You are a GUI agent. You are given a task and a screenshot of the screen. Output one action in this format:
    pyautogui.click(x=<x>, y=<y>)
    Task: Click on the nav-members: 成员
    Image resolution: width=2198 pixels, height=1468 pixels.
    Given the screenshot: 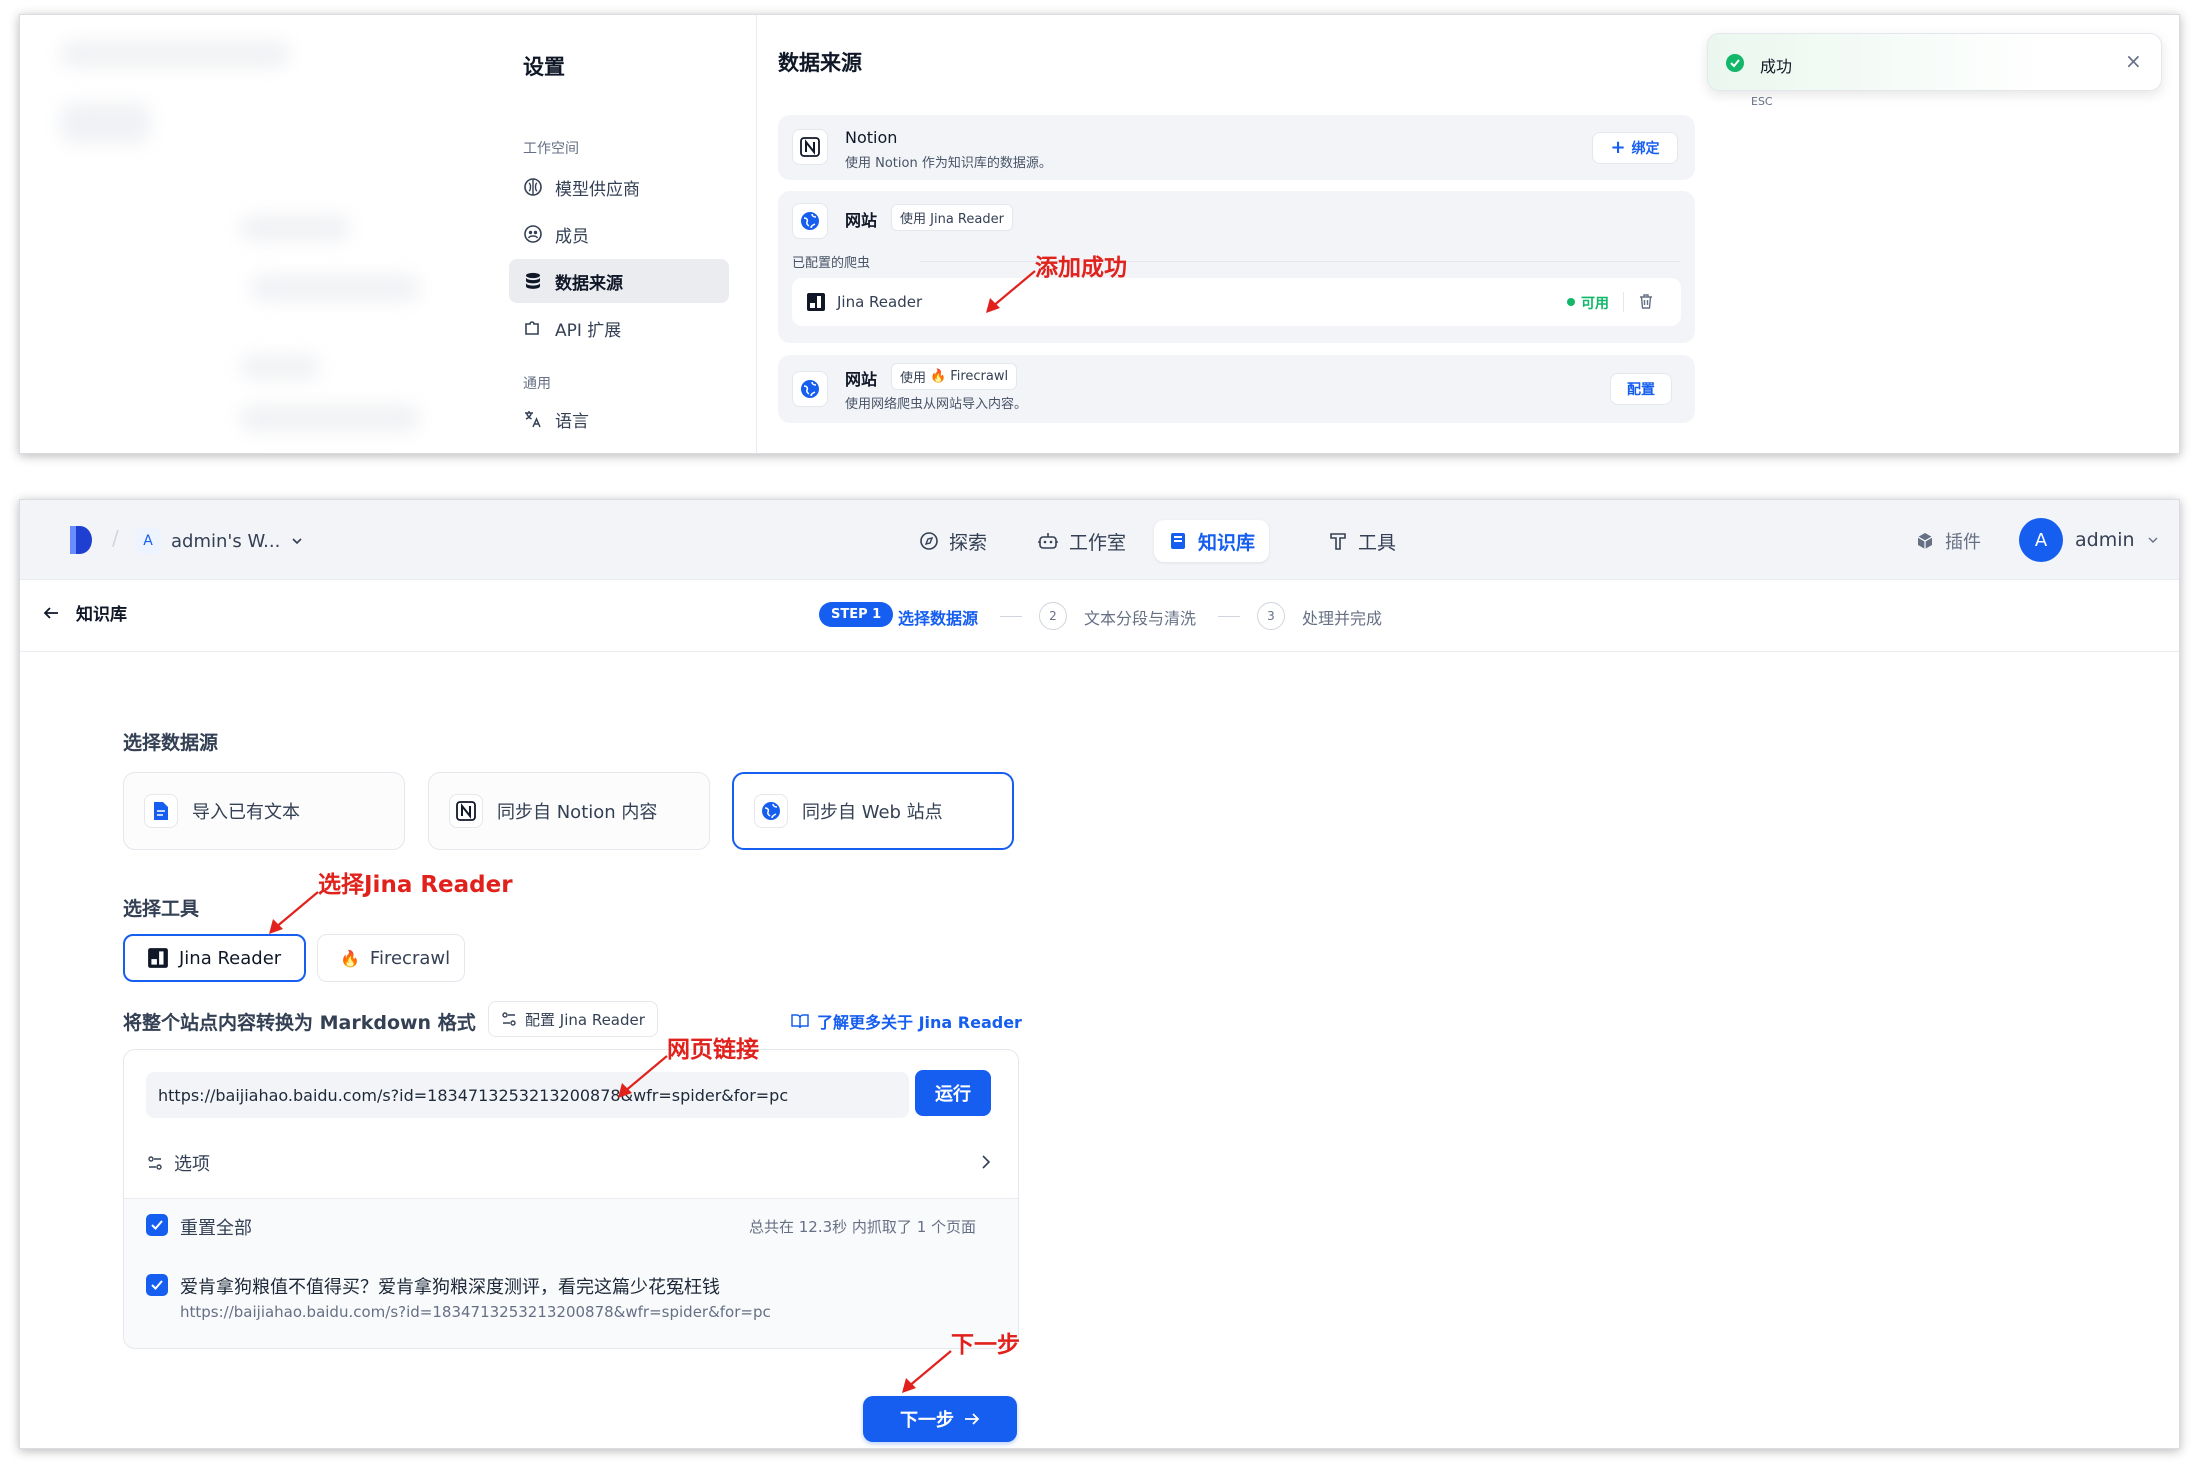 What is the action you would take?
    pyautogui.click(x=619, y=234)
    